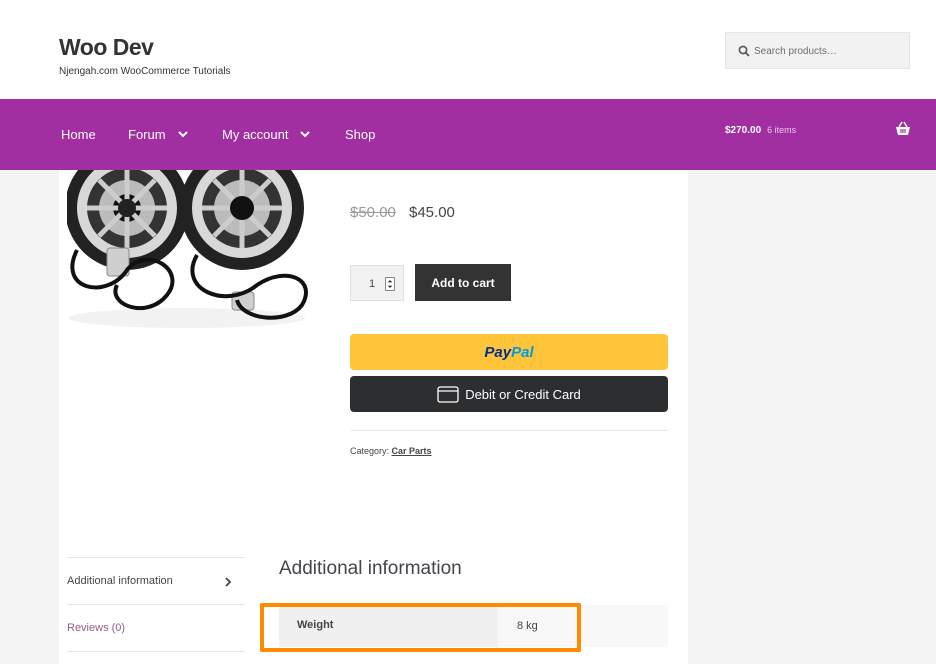 This screenshot has height=664, width=936. I want to click on product-image, so click(190, 252).